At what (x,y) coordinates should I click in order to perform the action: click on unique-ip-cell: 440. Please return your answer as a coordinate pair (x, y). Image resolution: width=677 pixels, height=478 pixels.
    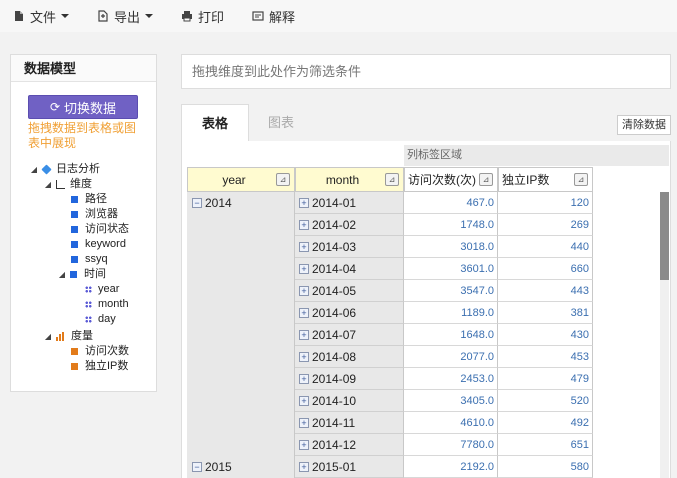
    Looking at the image, I should click on (545, 247).